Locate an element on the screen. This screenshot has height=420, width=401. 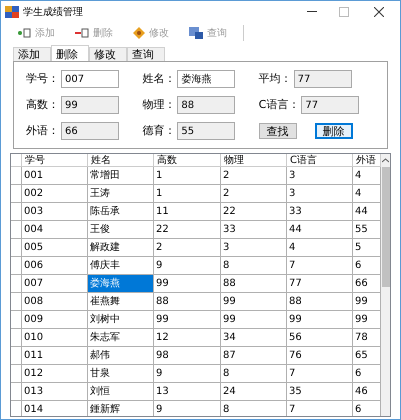
add-row-icon is located at coordinates (24, 33).